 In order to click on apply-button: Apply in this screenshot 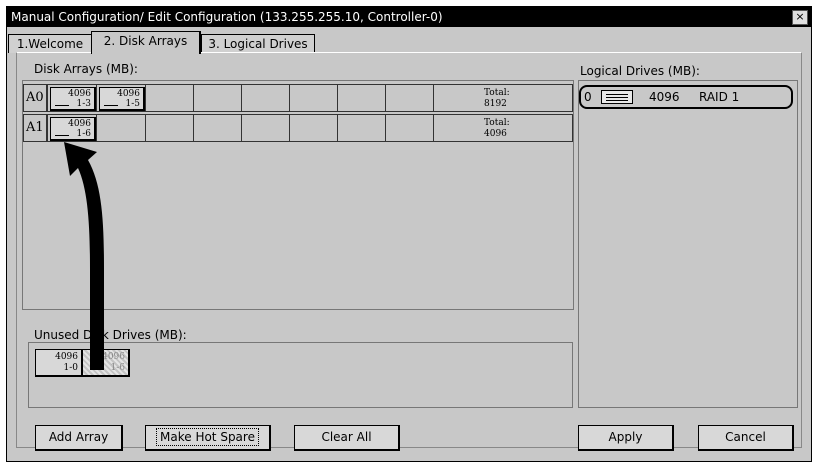, I will do `click(626, 438)`.